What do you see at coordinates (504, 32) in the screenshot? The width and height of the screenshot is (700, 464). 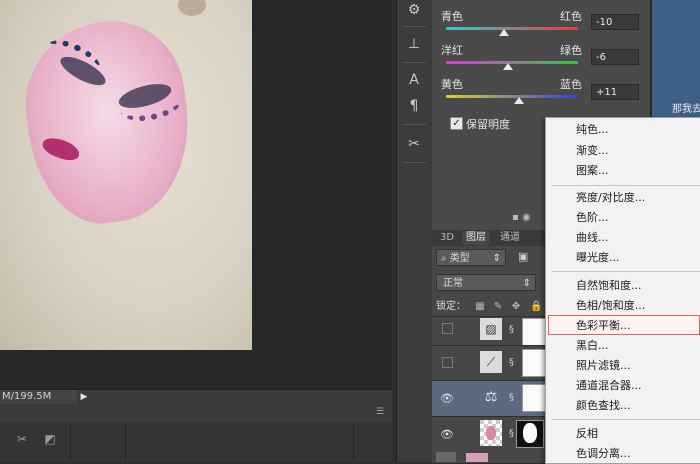 I see `cyan-red-slider-thumb` at bounding box center [504, 32].